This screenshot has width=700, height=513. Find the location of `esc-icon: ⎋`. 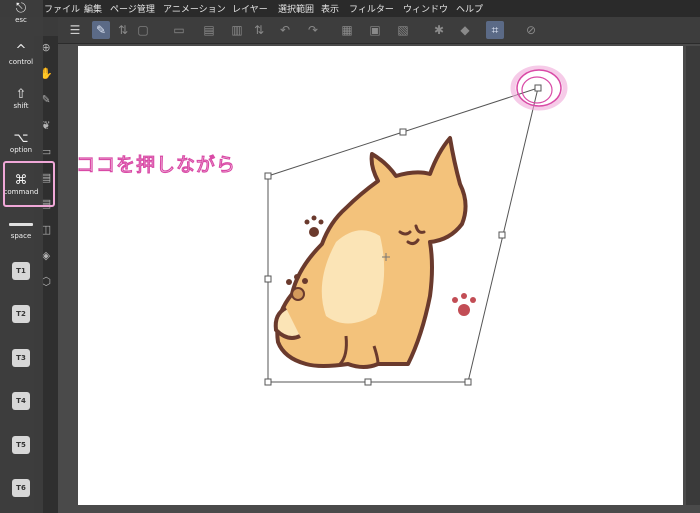

esc-icon: ⎋ is located at coordinates (21, 8).